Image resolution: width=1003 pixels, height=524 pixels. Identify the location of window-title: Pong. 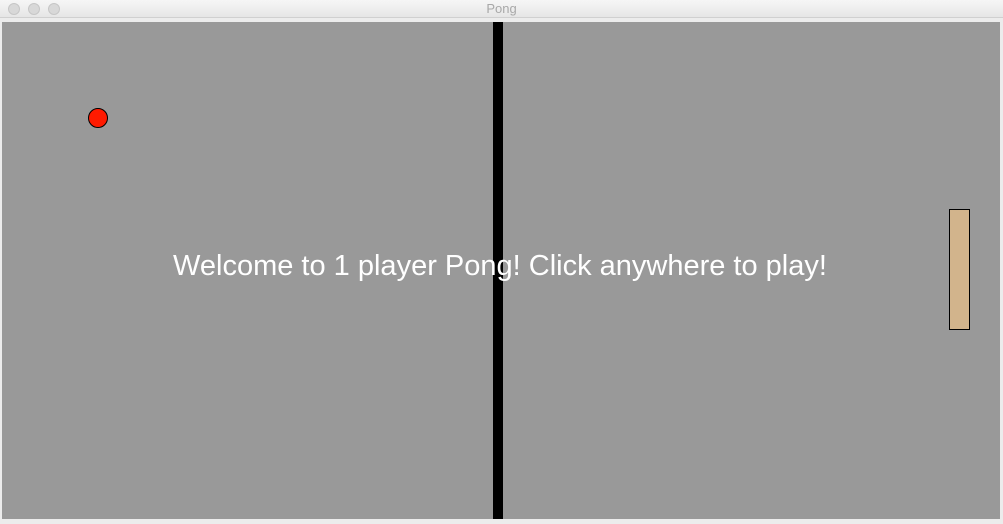
(501, 8).